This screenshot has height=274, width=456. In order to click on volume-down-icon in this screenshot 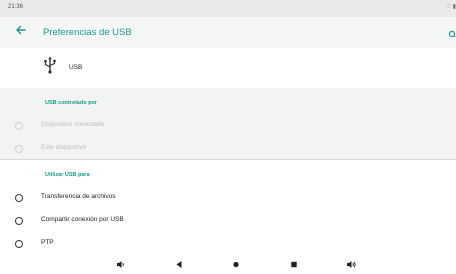, I will do `click(120, 265)`.